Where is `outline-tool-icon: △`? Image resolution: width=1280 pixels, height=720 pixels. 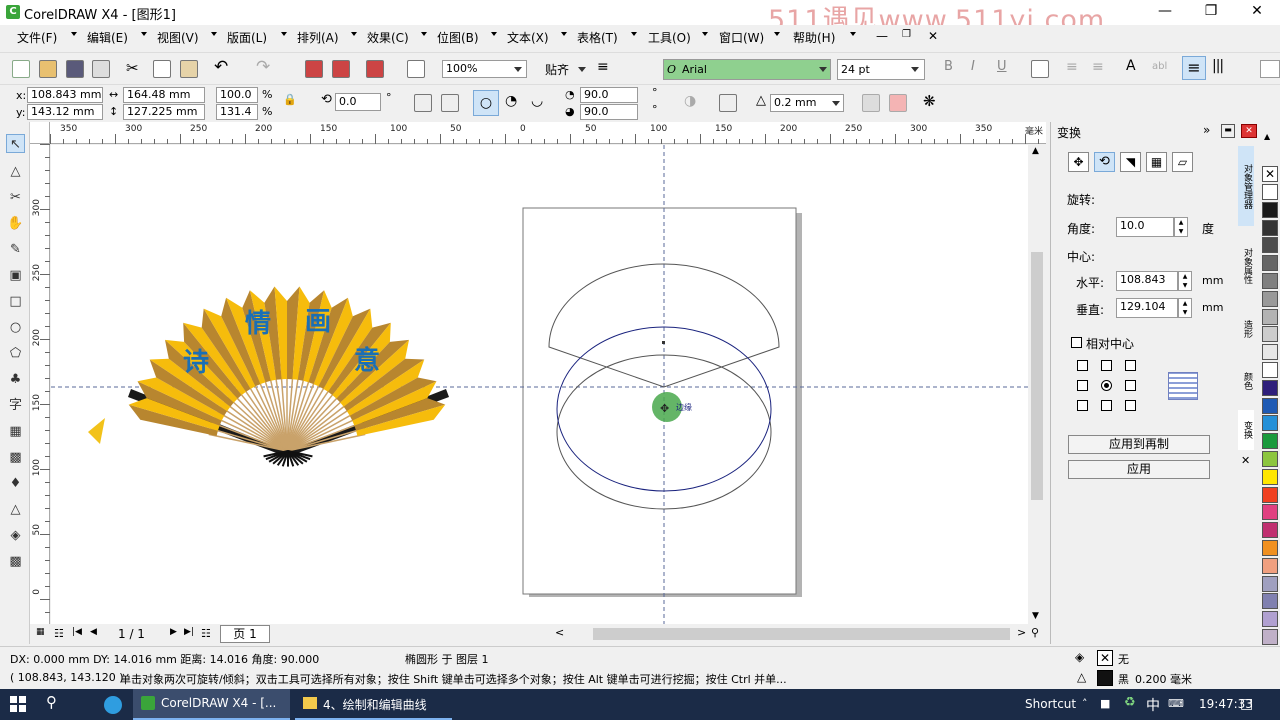 outline-tool-icon: △ is located at coordinates (15, 509).